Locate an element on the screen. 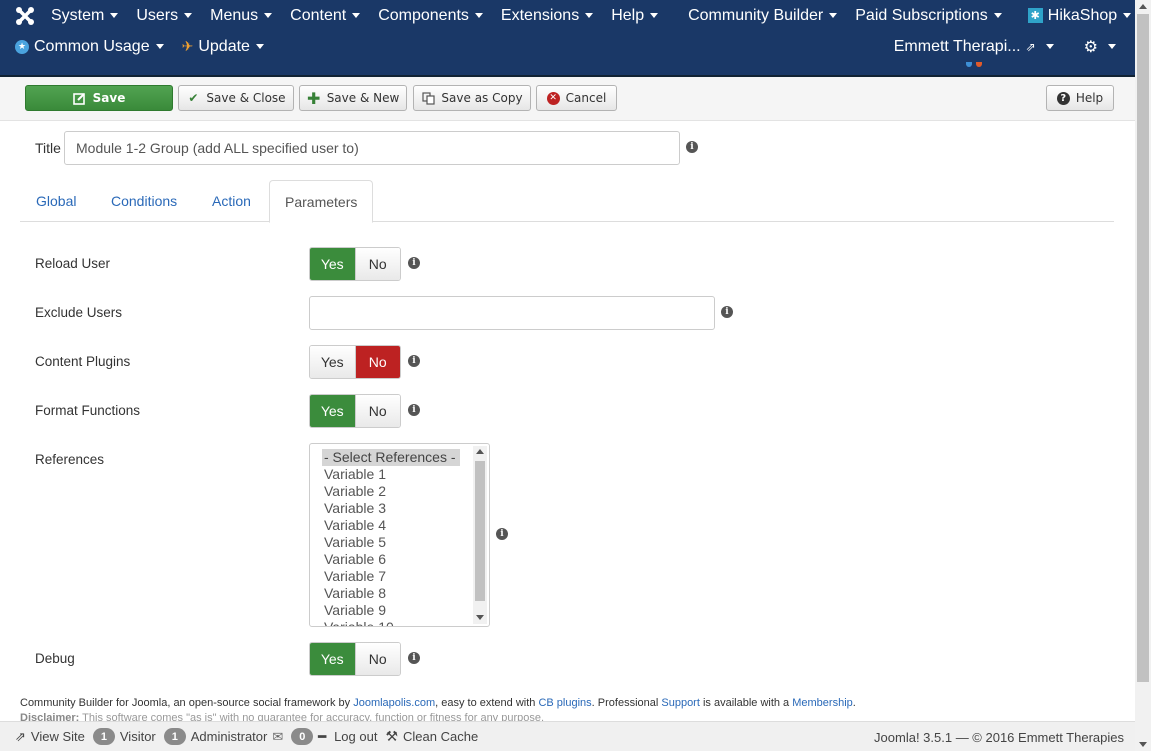 The height and width of the screenshot is (751, 1151). logout-link: Log out is located at coordinates (355, 736).